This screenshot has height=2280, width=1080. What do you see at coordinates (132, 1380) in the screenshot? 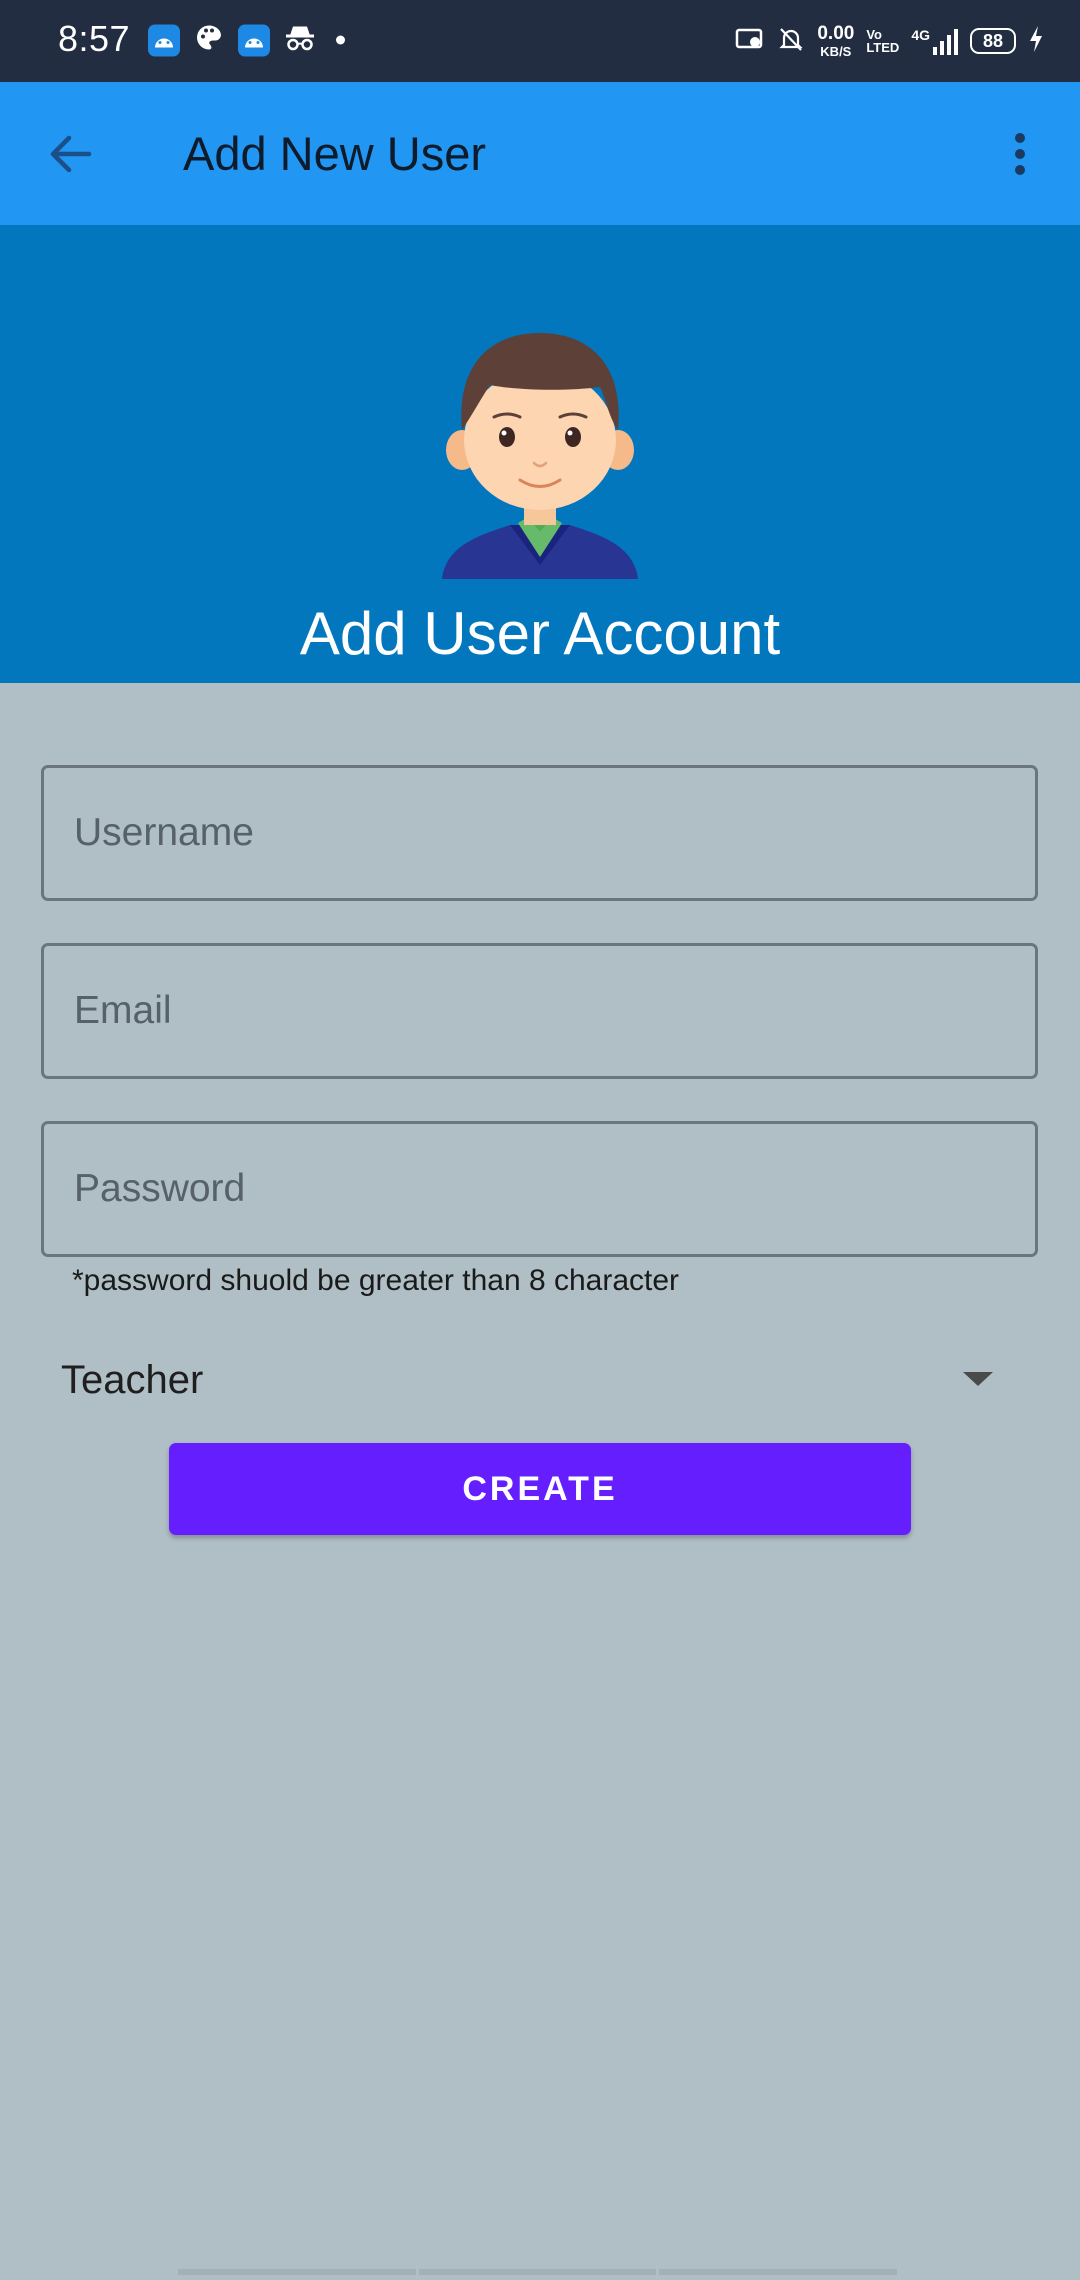
I see `role-selected-value: Teacher` at bounding box center [132, 1380].